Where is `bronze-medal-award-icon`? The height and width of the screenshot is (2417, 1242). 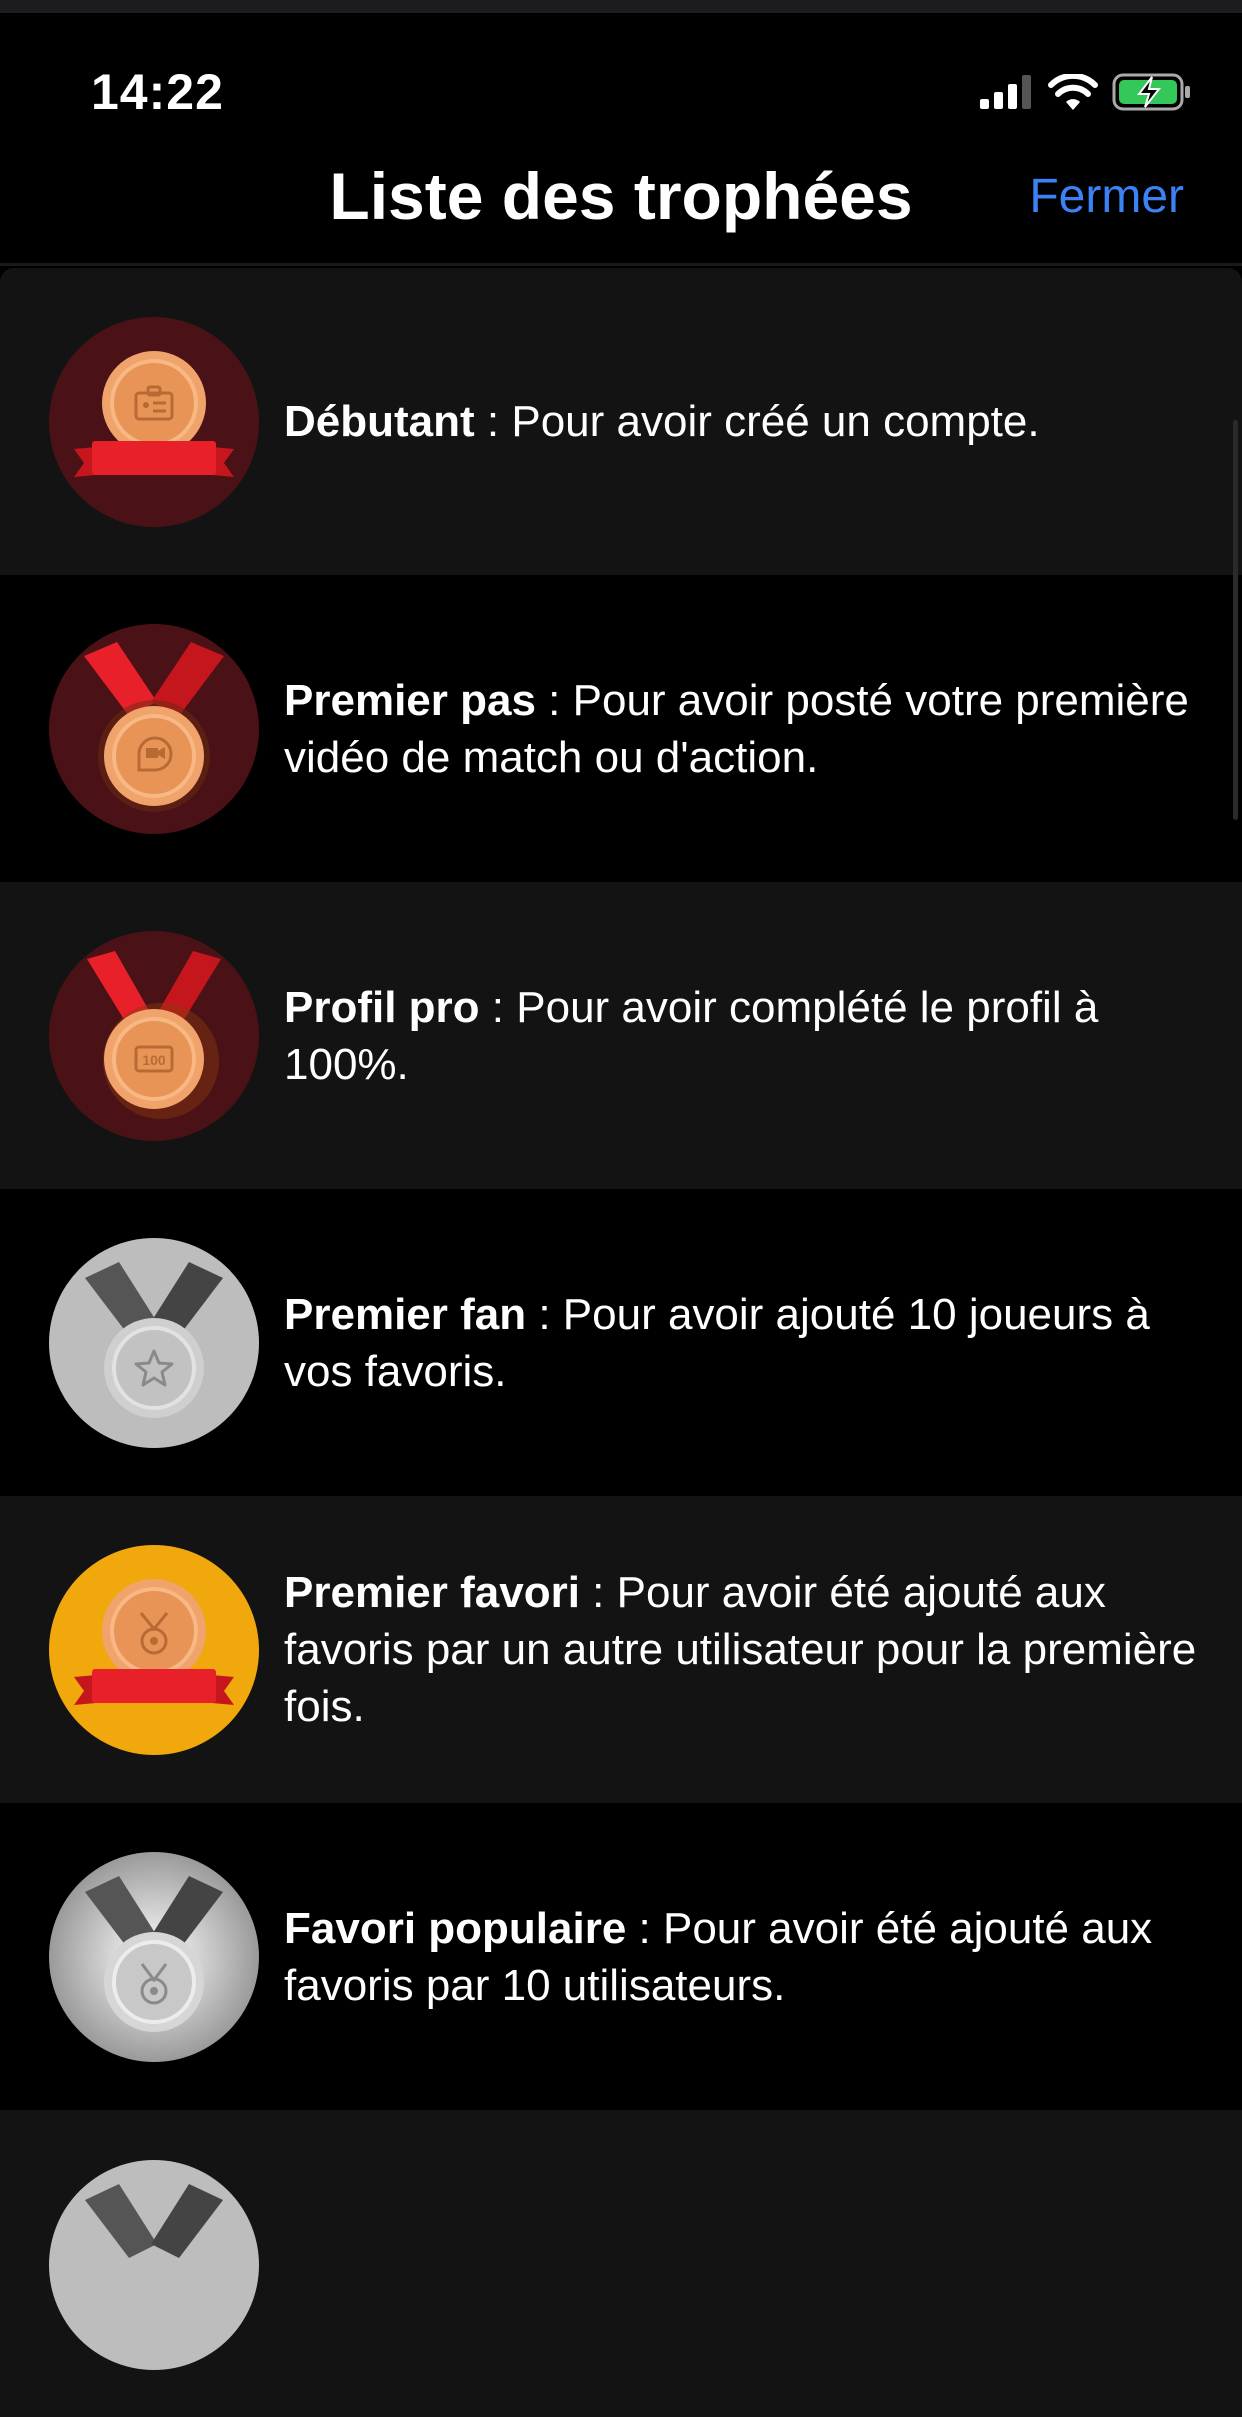 bronze-medal-award-icon is located at coordinates (154, 1649).